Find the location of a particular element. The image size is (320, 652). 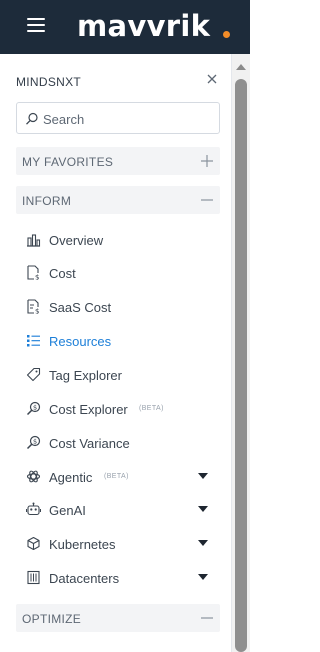

search-box is located at coordinates (118, 118).